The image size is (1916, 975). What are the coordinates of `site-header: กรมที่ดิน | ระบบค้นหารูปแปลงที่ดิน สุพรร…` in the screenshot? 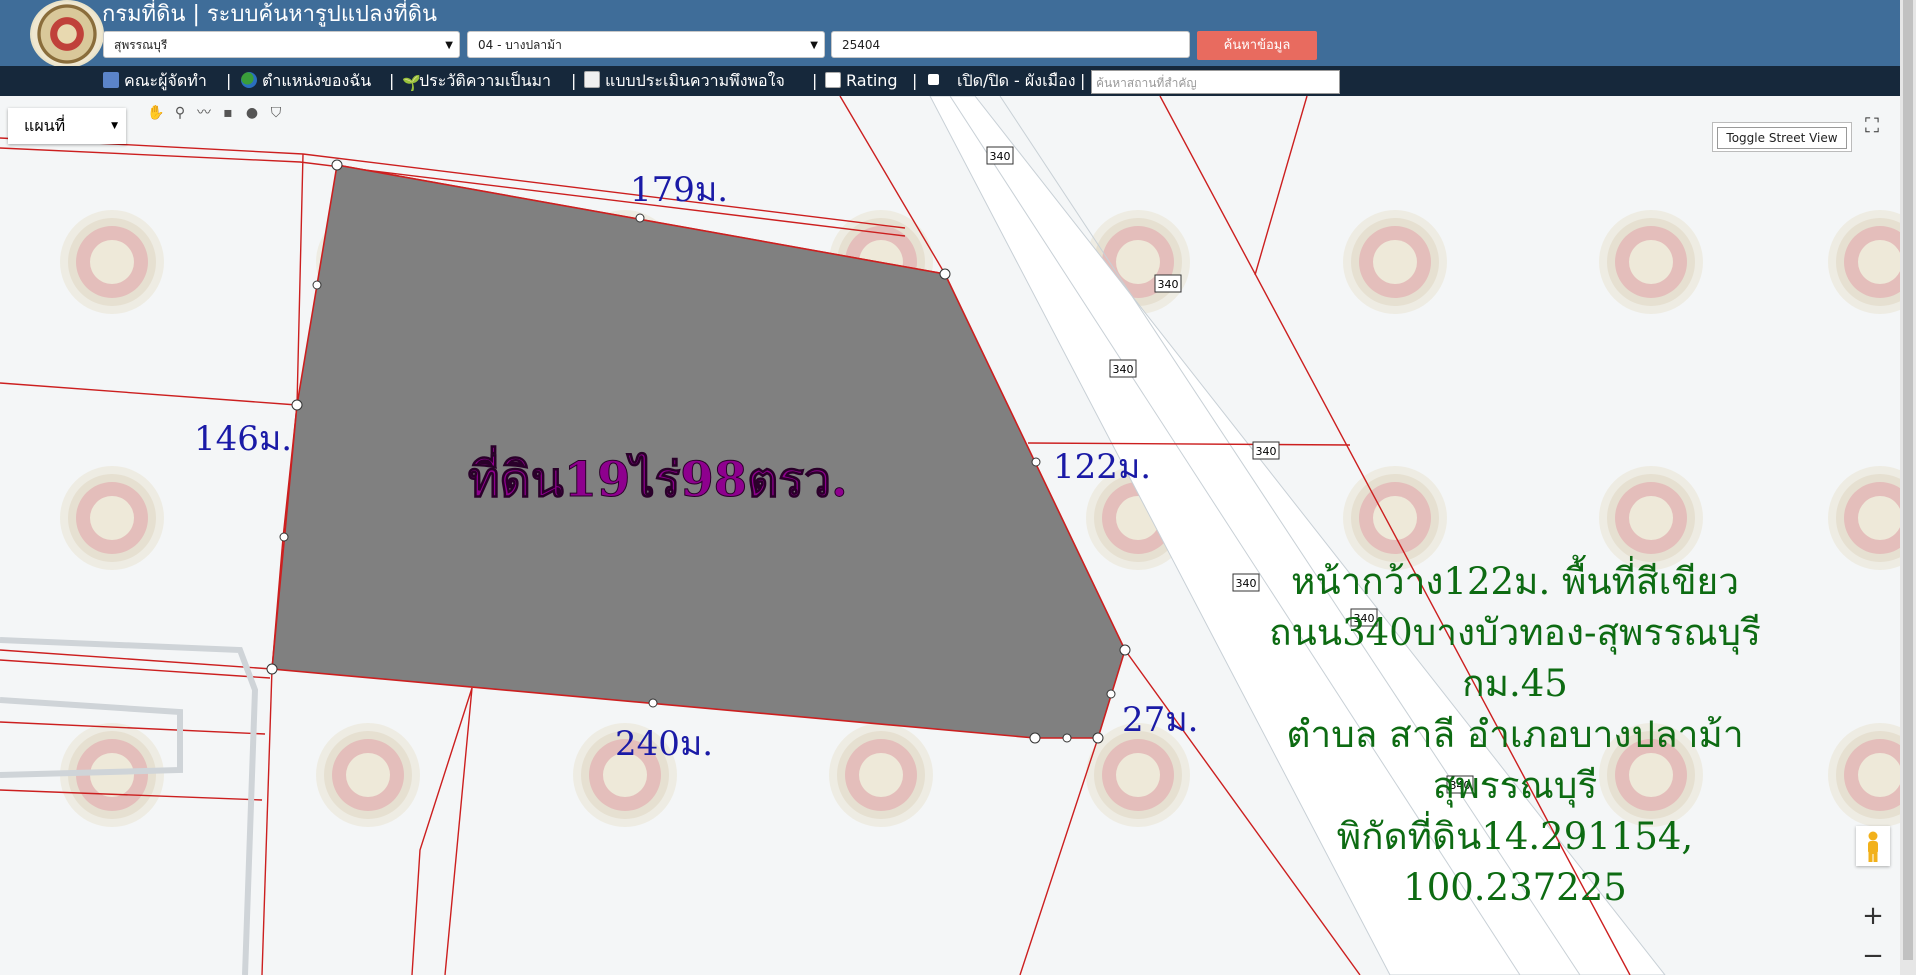 It's located at (950, 34).